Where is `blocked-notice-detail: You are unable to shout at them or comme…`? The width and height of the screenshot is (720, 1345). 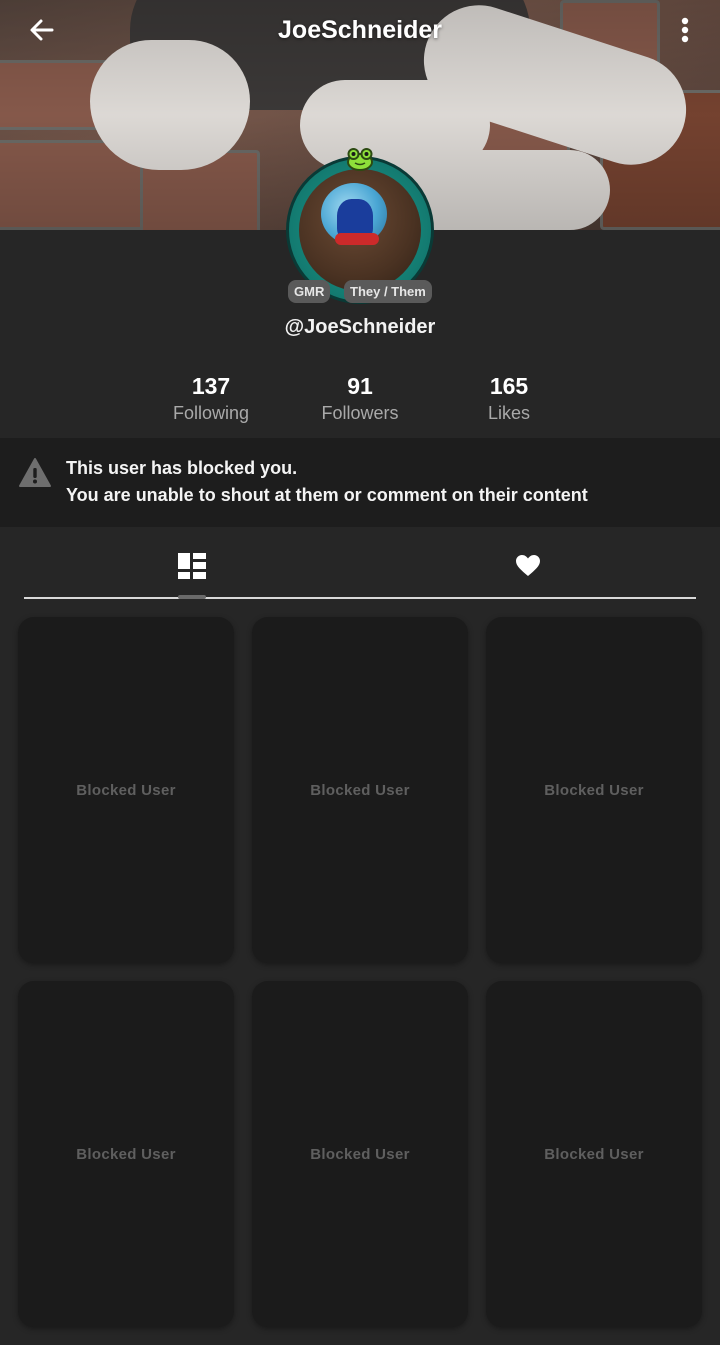 blocked-notice-detail: You are unable to shout at them or comme… is located at coordinates (327, 495).